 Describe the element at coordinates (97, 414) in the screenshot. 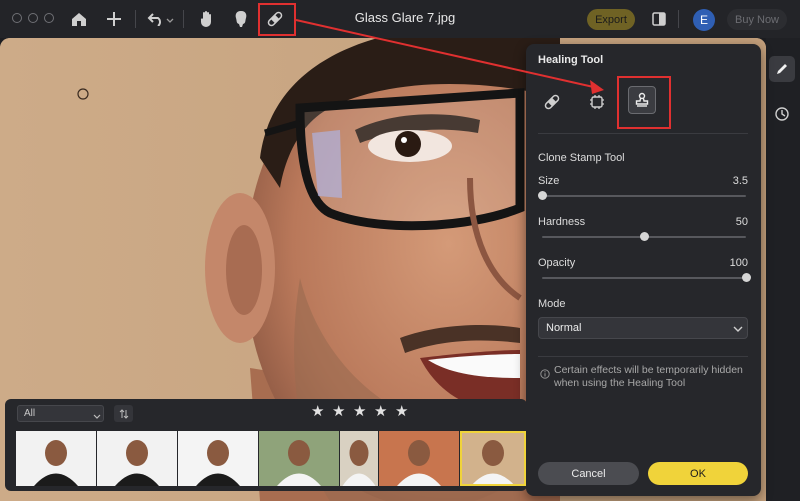

I see `chevron-down-icon` at that location.